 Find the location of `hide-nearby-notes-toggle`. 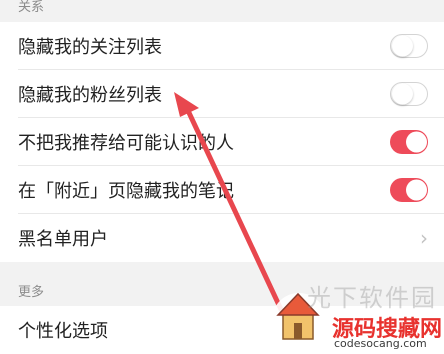

hide-nearby-notes-toggle is located at coordinates (409, 190).